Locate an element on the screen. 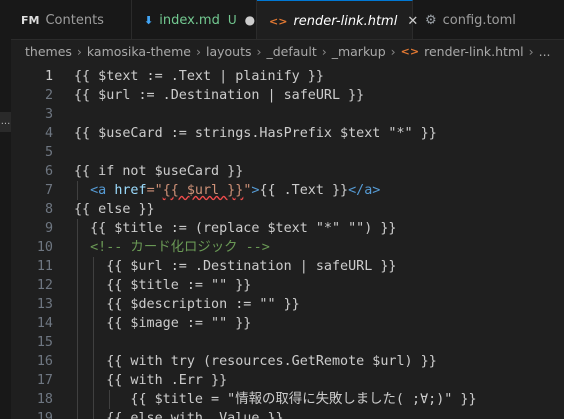 The height and width of the screenshot is (419, 564). markdown-icon: ⬇ is located at coordinates (149, 20).